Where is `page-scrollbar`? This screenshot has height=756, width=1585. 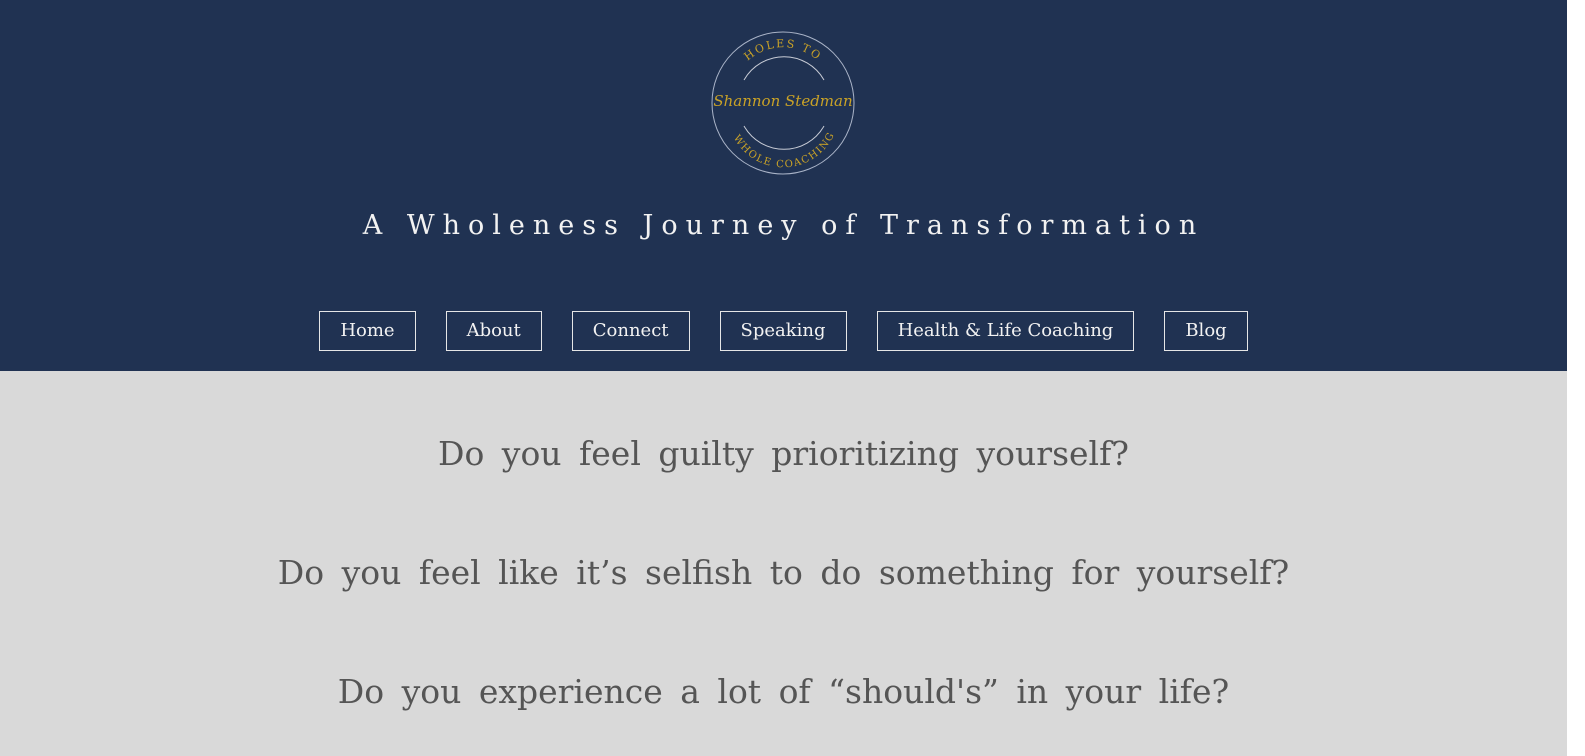 page-scrollbar is located at coordinates (1576, 378).